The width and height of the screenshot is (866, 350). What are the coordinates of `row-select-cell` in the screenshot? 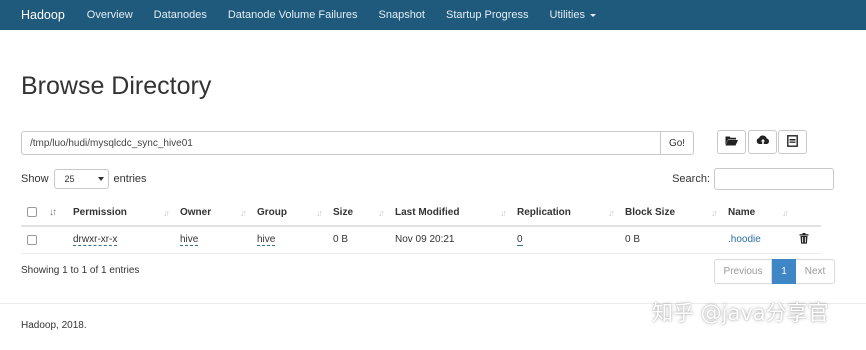 It's located at (32, 240).